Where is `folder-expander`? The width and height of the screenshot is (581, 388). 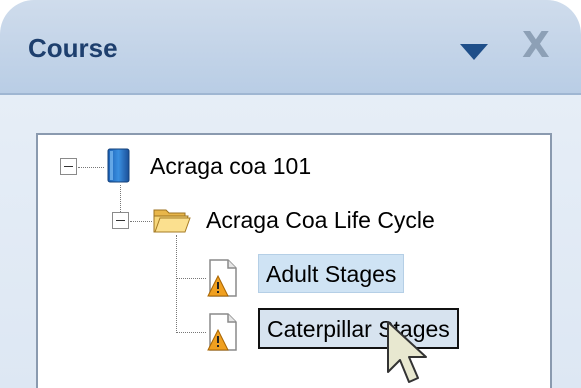 folder-expander is located at coordinates (120, 220).